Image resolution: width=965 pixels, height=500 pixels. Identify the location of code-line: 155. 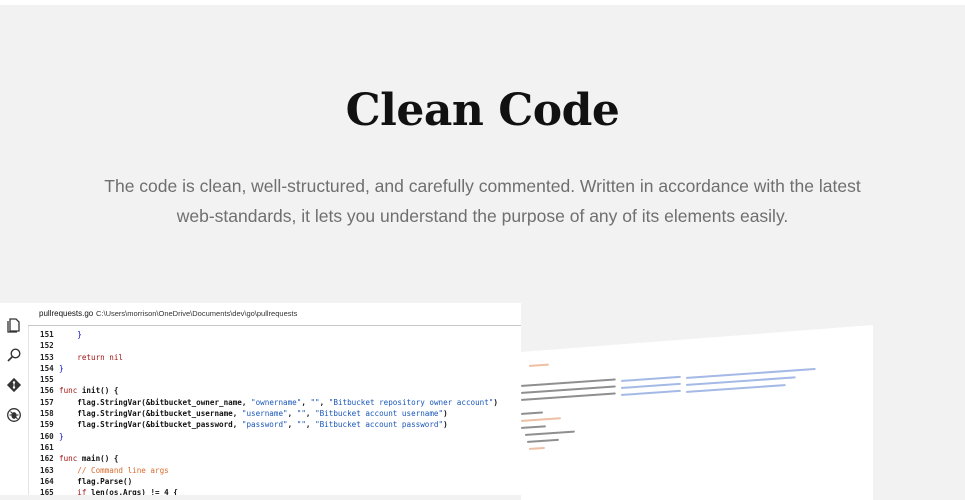
(280, 379).